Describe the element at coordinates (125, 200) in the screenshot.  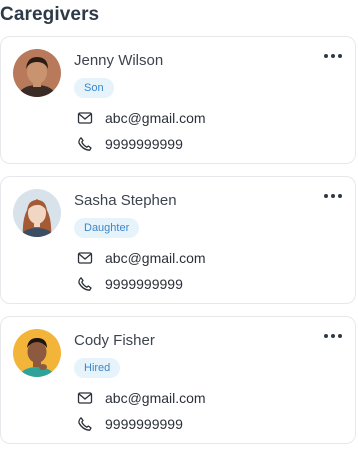
I see `caregiver-name: Sasha Stephen` at that location.